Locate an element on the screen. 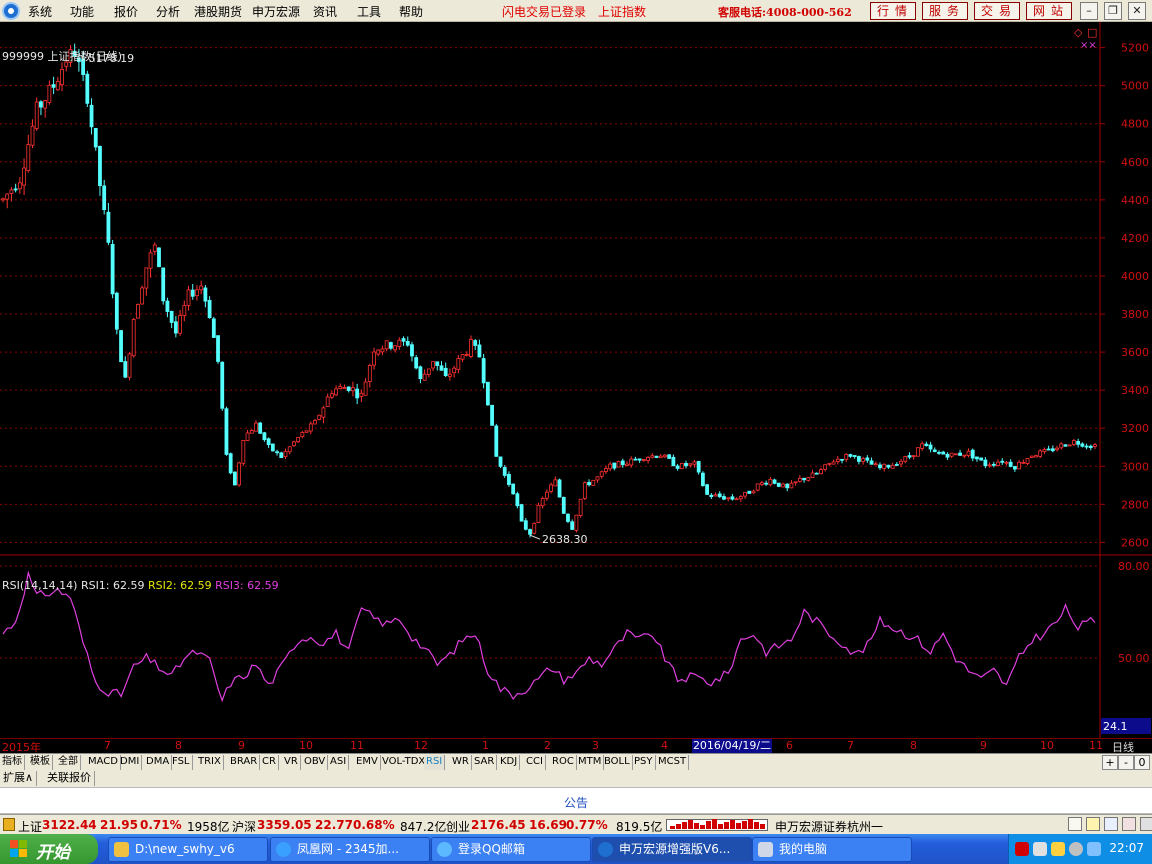 Image resolution: width=1152 pixels, height=864 pixels. lock-status-icon is located at coordinates (1146, 824).